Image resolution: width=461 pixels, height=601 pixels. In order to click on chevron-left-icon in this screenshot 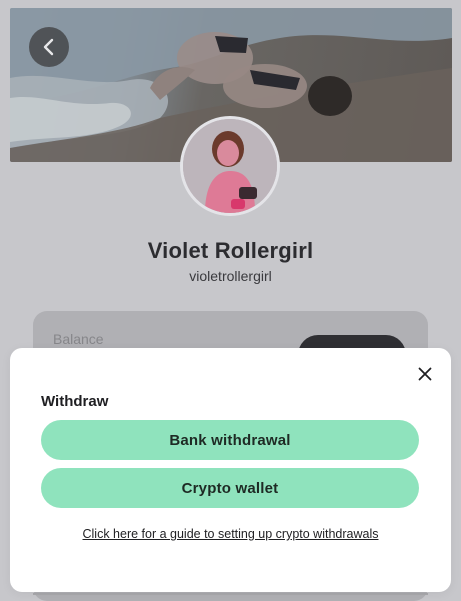, I will do `click(48, 47)`.